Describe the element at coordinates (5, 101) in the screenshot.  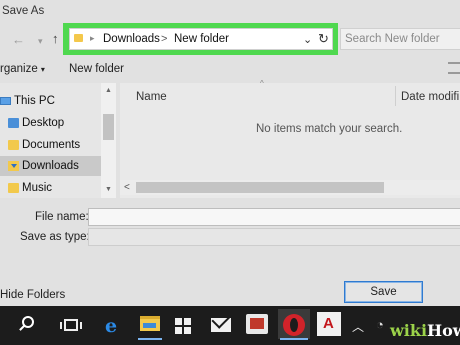
I see `computer-icon` at that location.